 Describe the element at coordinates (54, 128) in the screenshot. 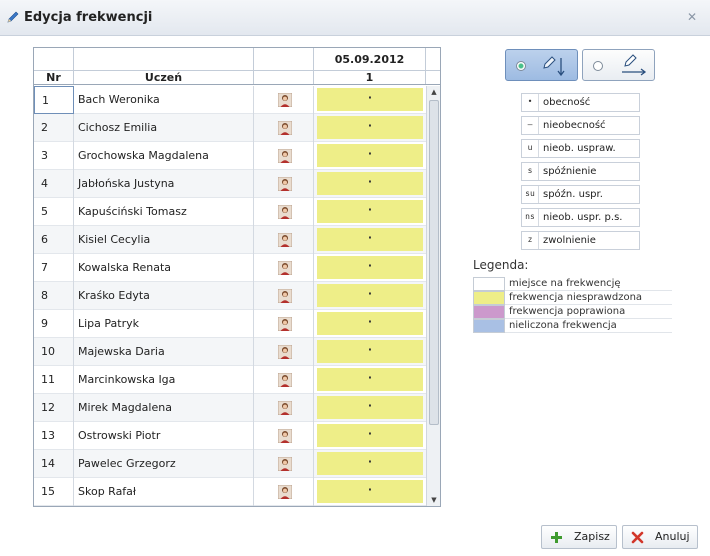

I see `row-number: 2` at that location.